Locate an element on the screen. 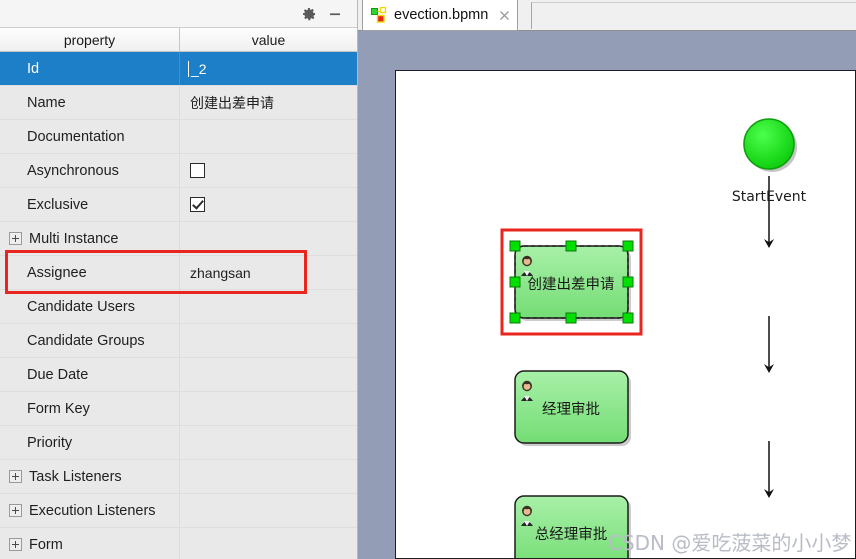 The height and width of the screenshot is (559, 856). property-name-cell: Asynchronous is located at coordinates (90, 170).